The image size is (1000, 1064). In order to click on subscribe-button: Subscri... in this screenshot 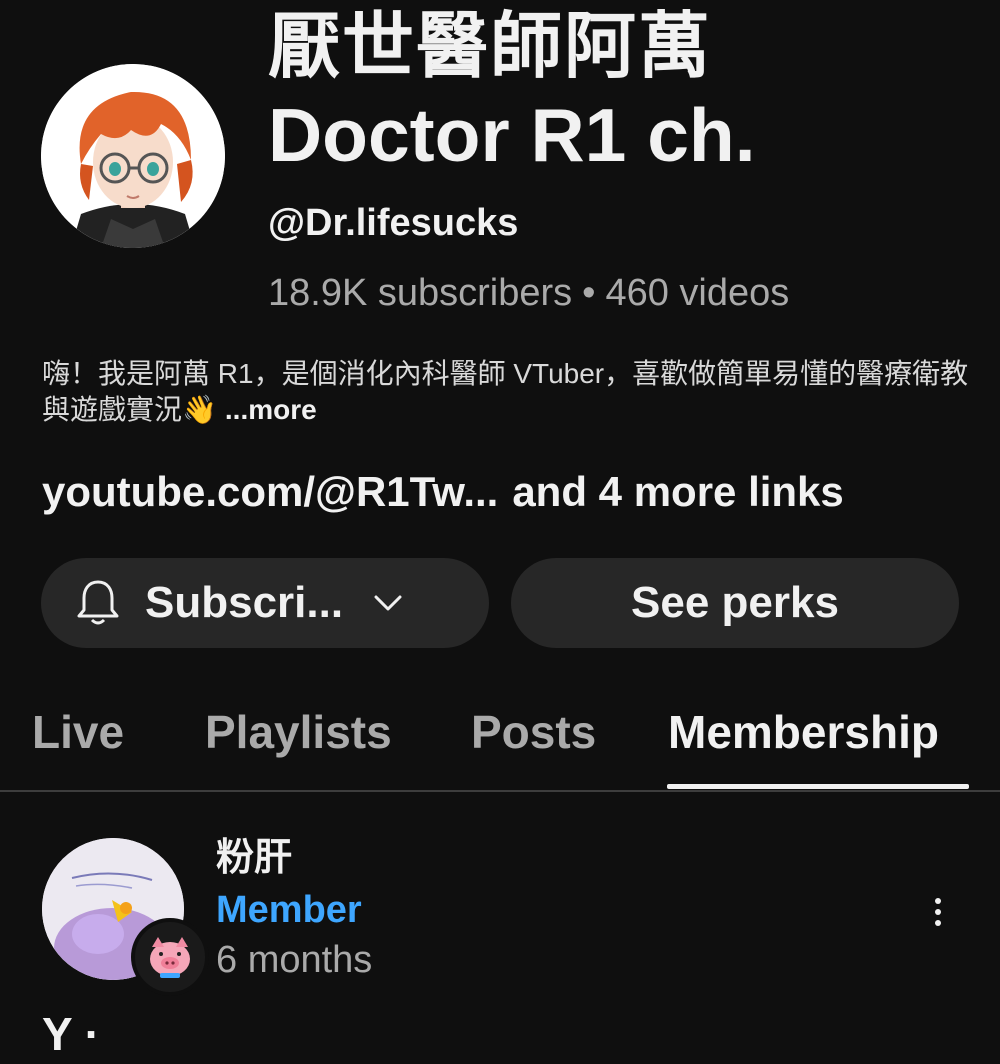, I will do `click(265, 603)`.